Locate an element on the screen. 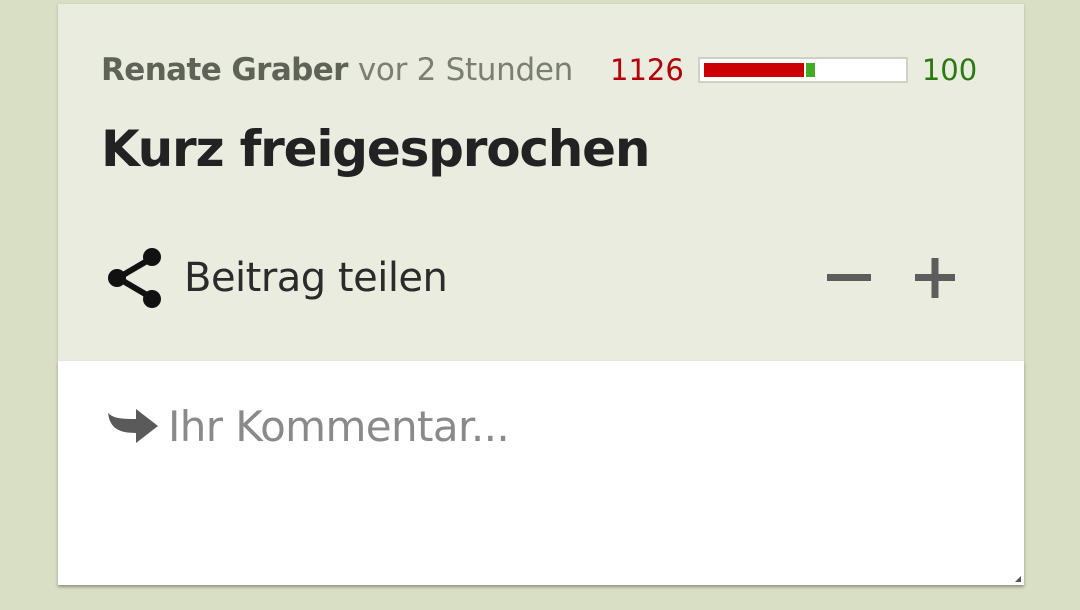 The height and width of the screenshot is (610, 1080). upvote-button is located at coordinates (935, 278).